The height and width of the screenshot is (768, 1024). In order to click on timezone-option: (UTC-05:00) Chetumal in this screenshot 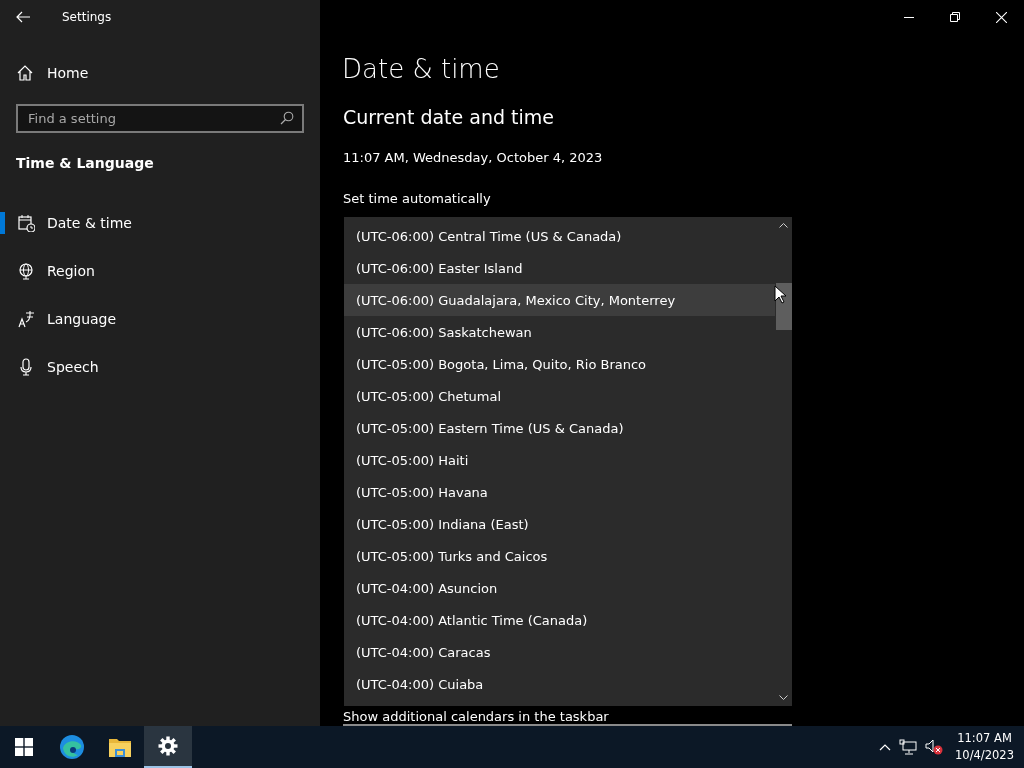, I will do `click(559, 396)`.